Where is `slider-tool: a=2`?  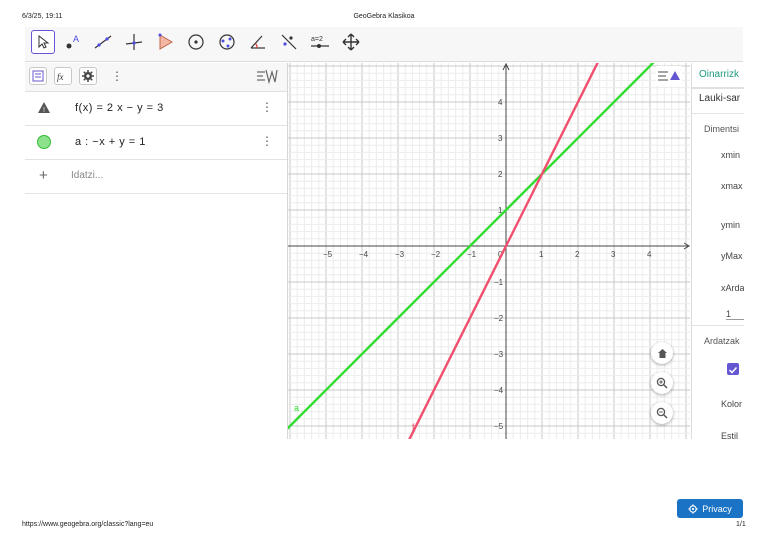 slider-tool: a=2 is located at coordinates (320, 42).